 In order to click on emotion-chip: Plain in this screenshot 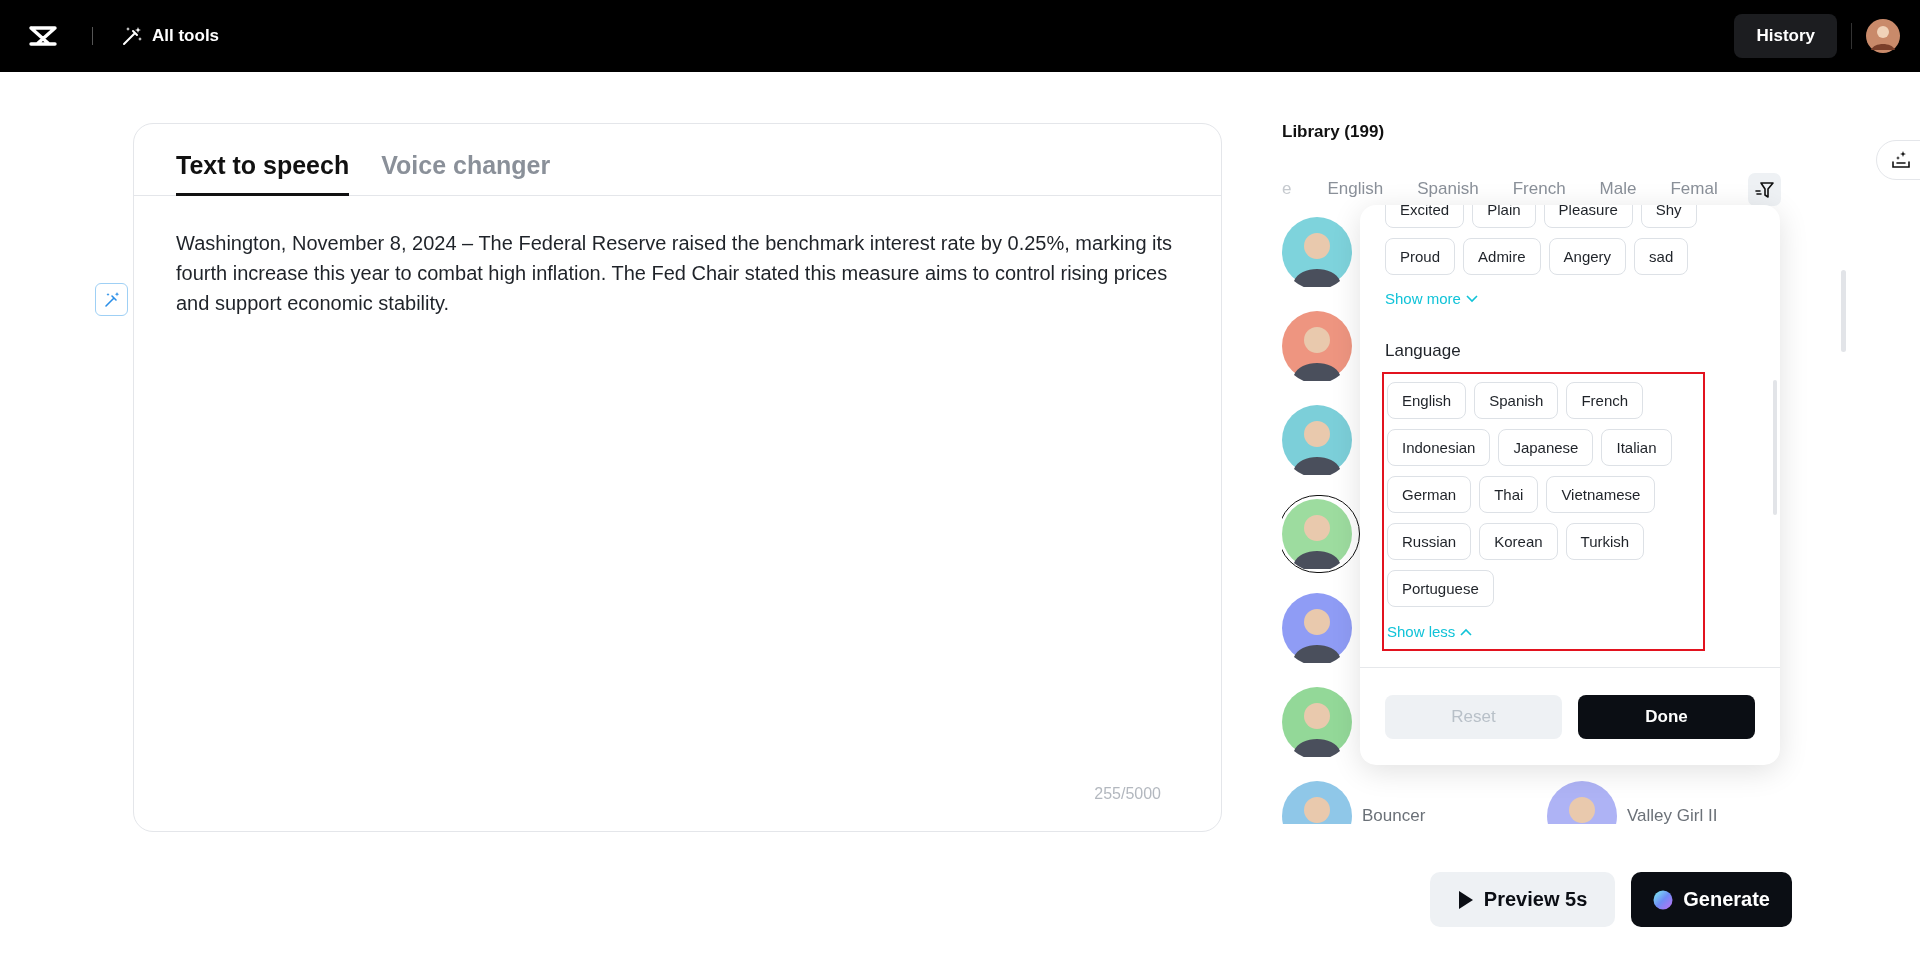, I will do `click(1504, 216)`.